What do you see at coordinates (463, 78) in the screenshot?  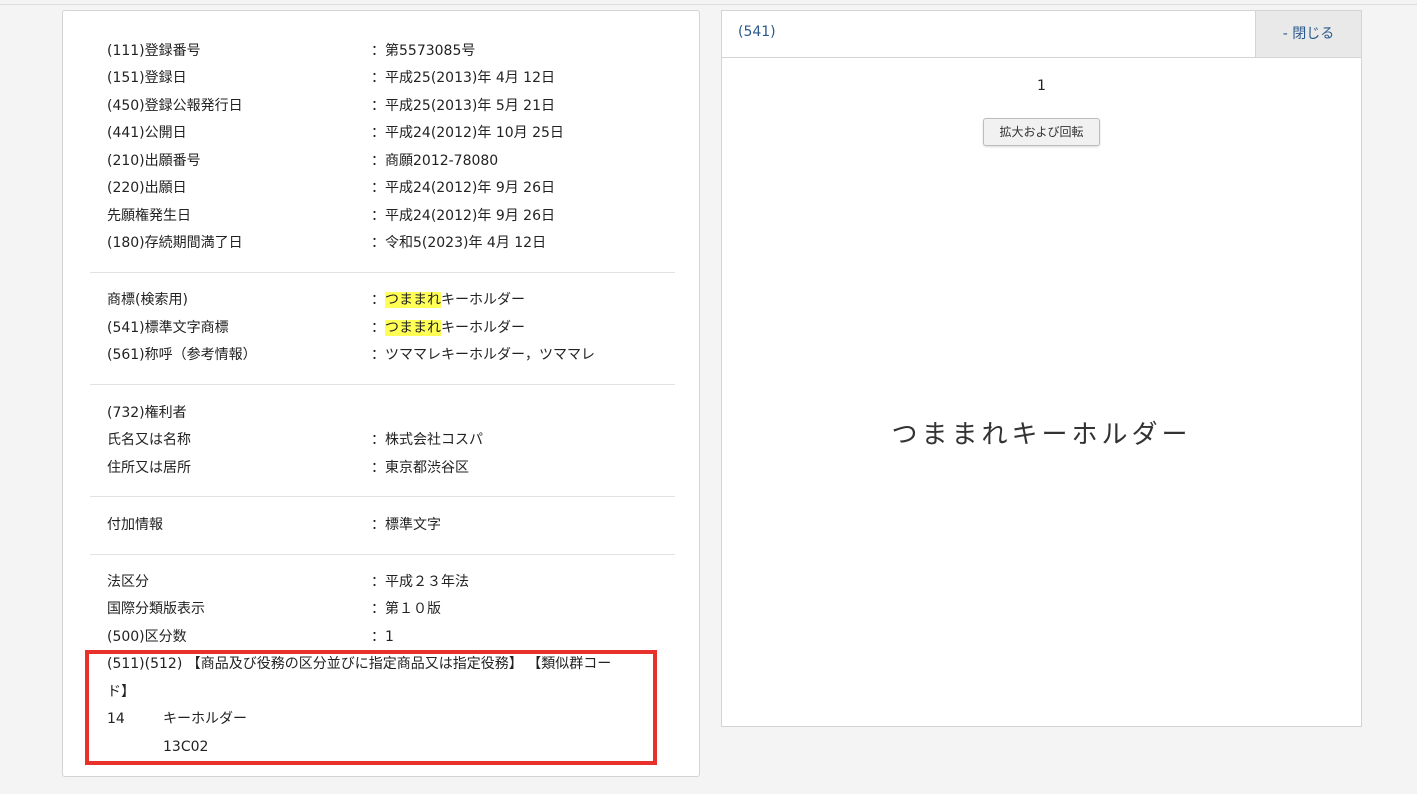 I see `field-value: ：平成25(2013)年 4月 12日` at bounding box center [463, 78].